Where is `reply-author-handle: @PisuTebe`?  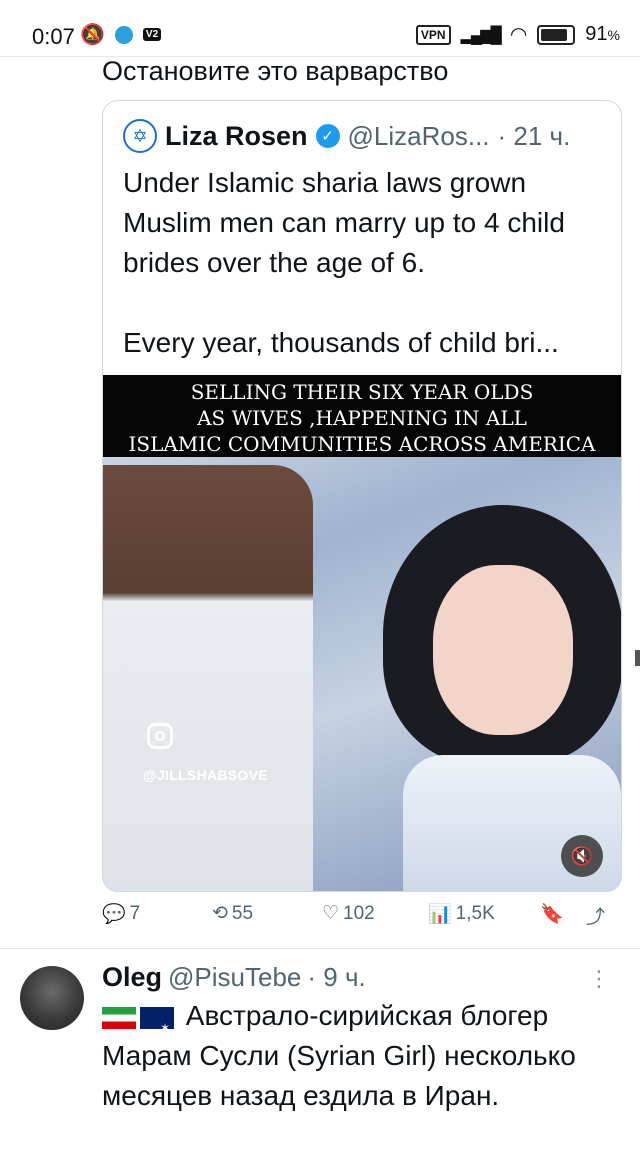
reply-author-handle: @PisuTebe is located at coordinates (234, 977).